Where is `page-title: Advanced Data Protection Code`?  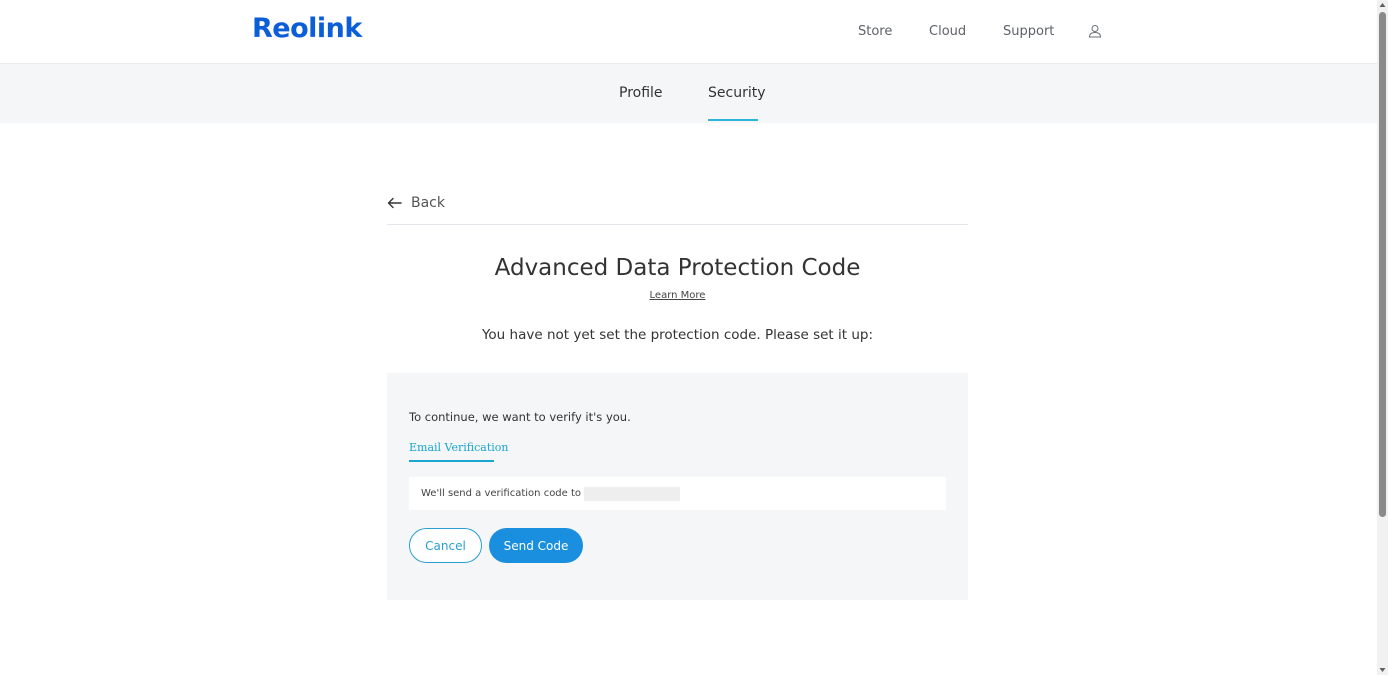
page-title: Advanced Data Protection Code is located at coordinates (677, 268).